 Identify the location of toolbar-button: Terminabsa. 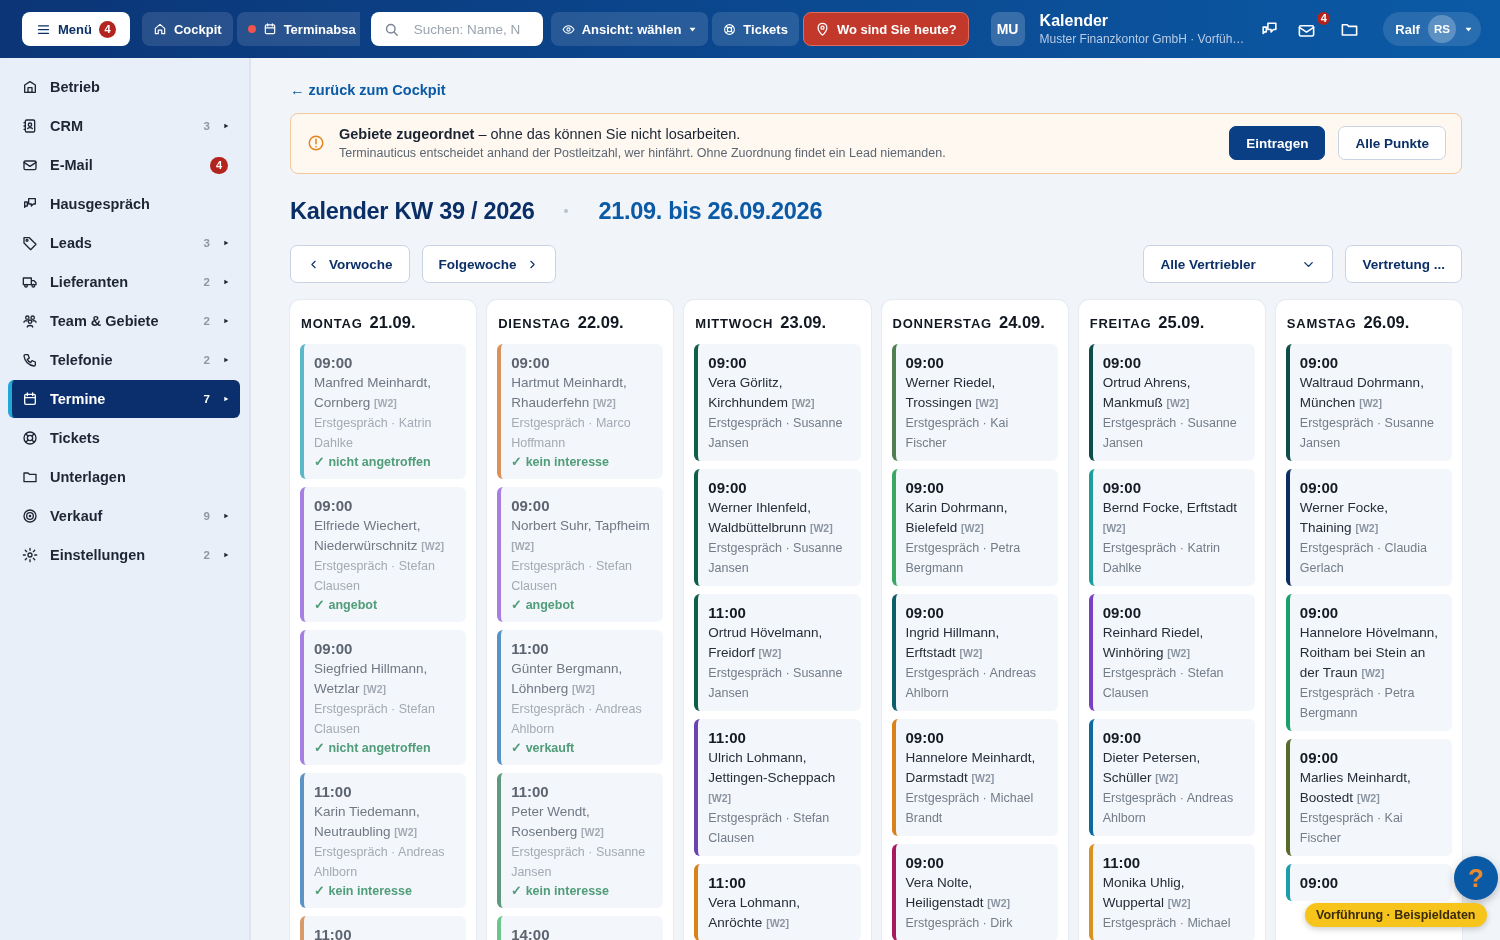
(298, 29).